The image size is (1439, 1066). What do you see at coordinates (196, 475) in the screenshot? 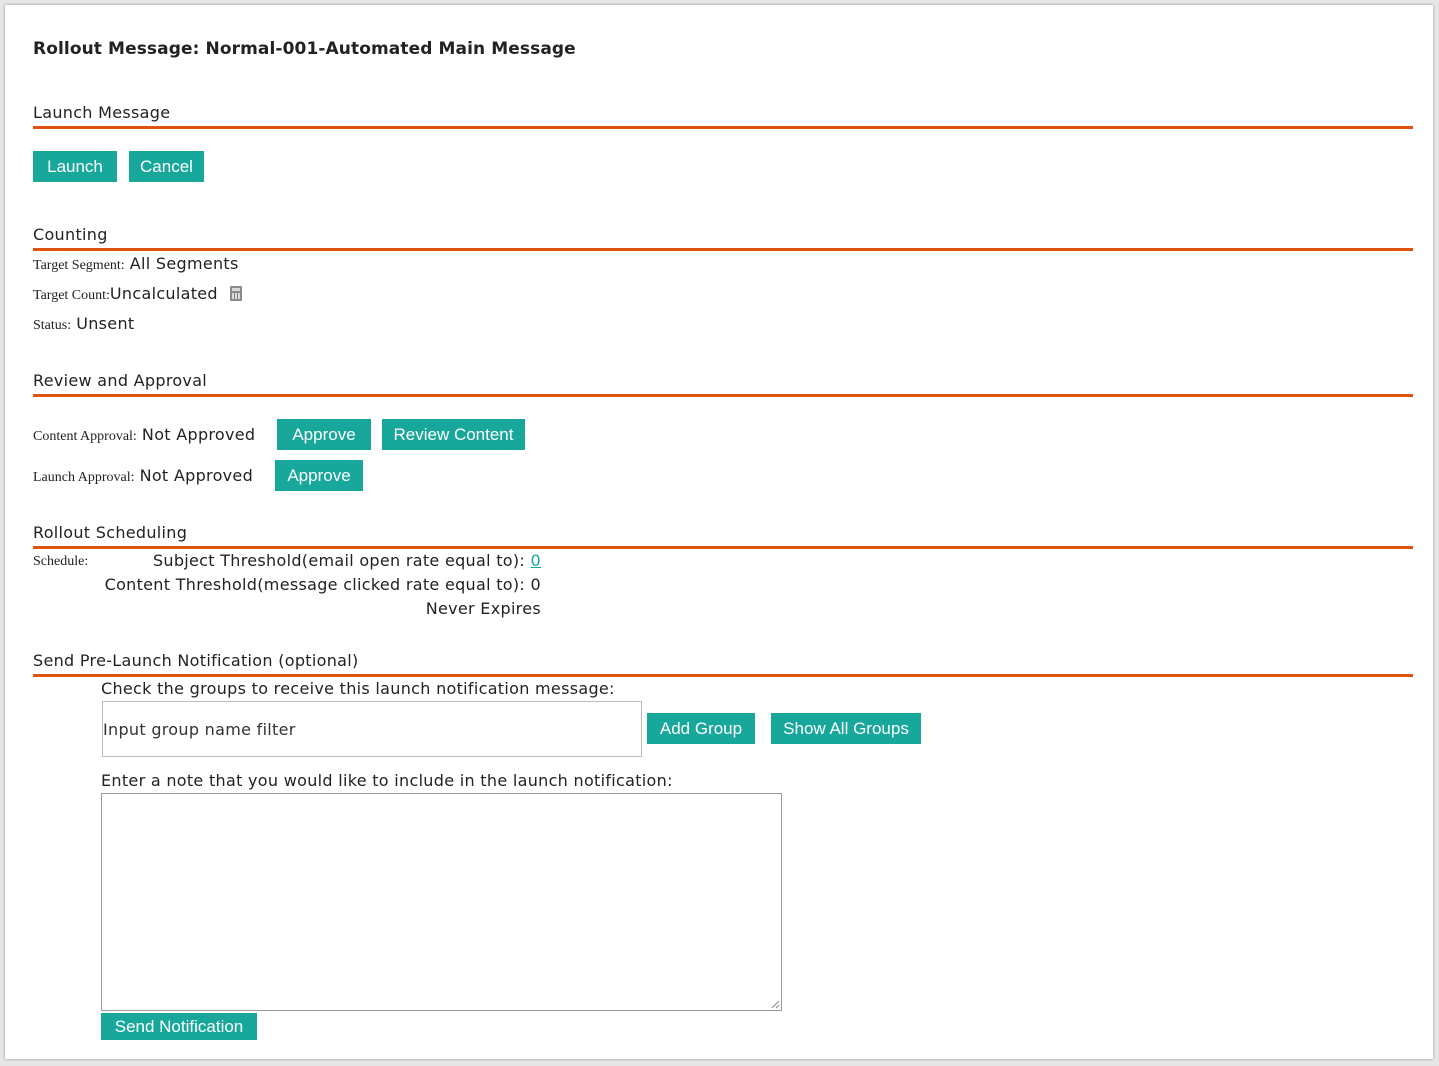
I see `launch-approval-value: Not Approved` at bounding box center [196, 475].